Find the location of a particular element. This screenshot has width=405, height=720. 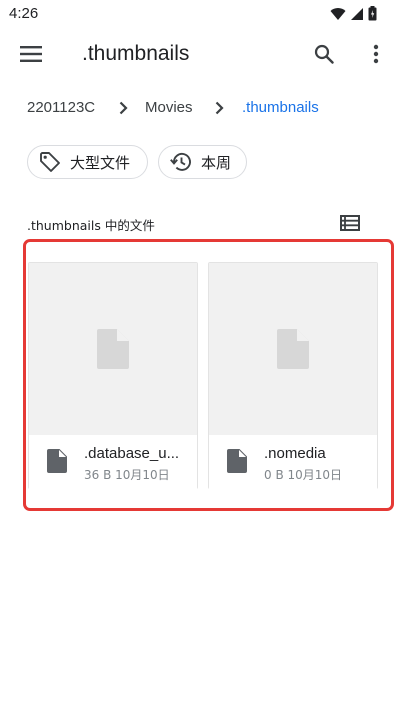

menu-icon is located at coordinates (31, 54).